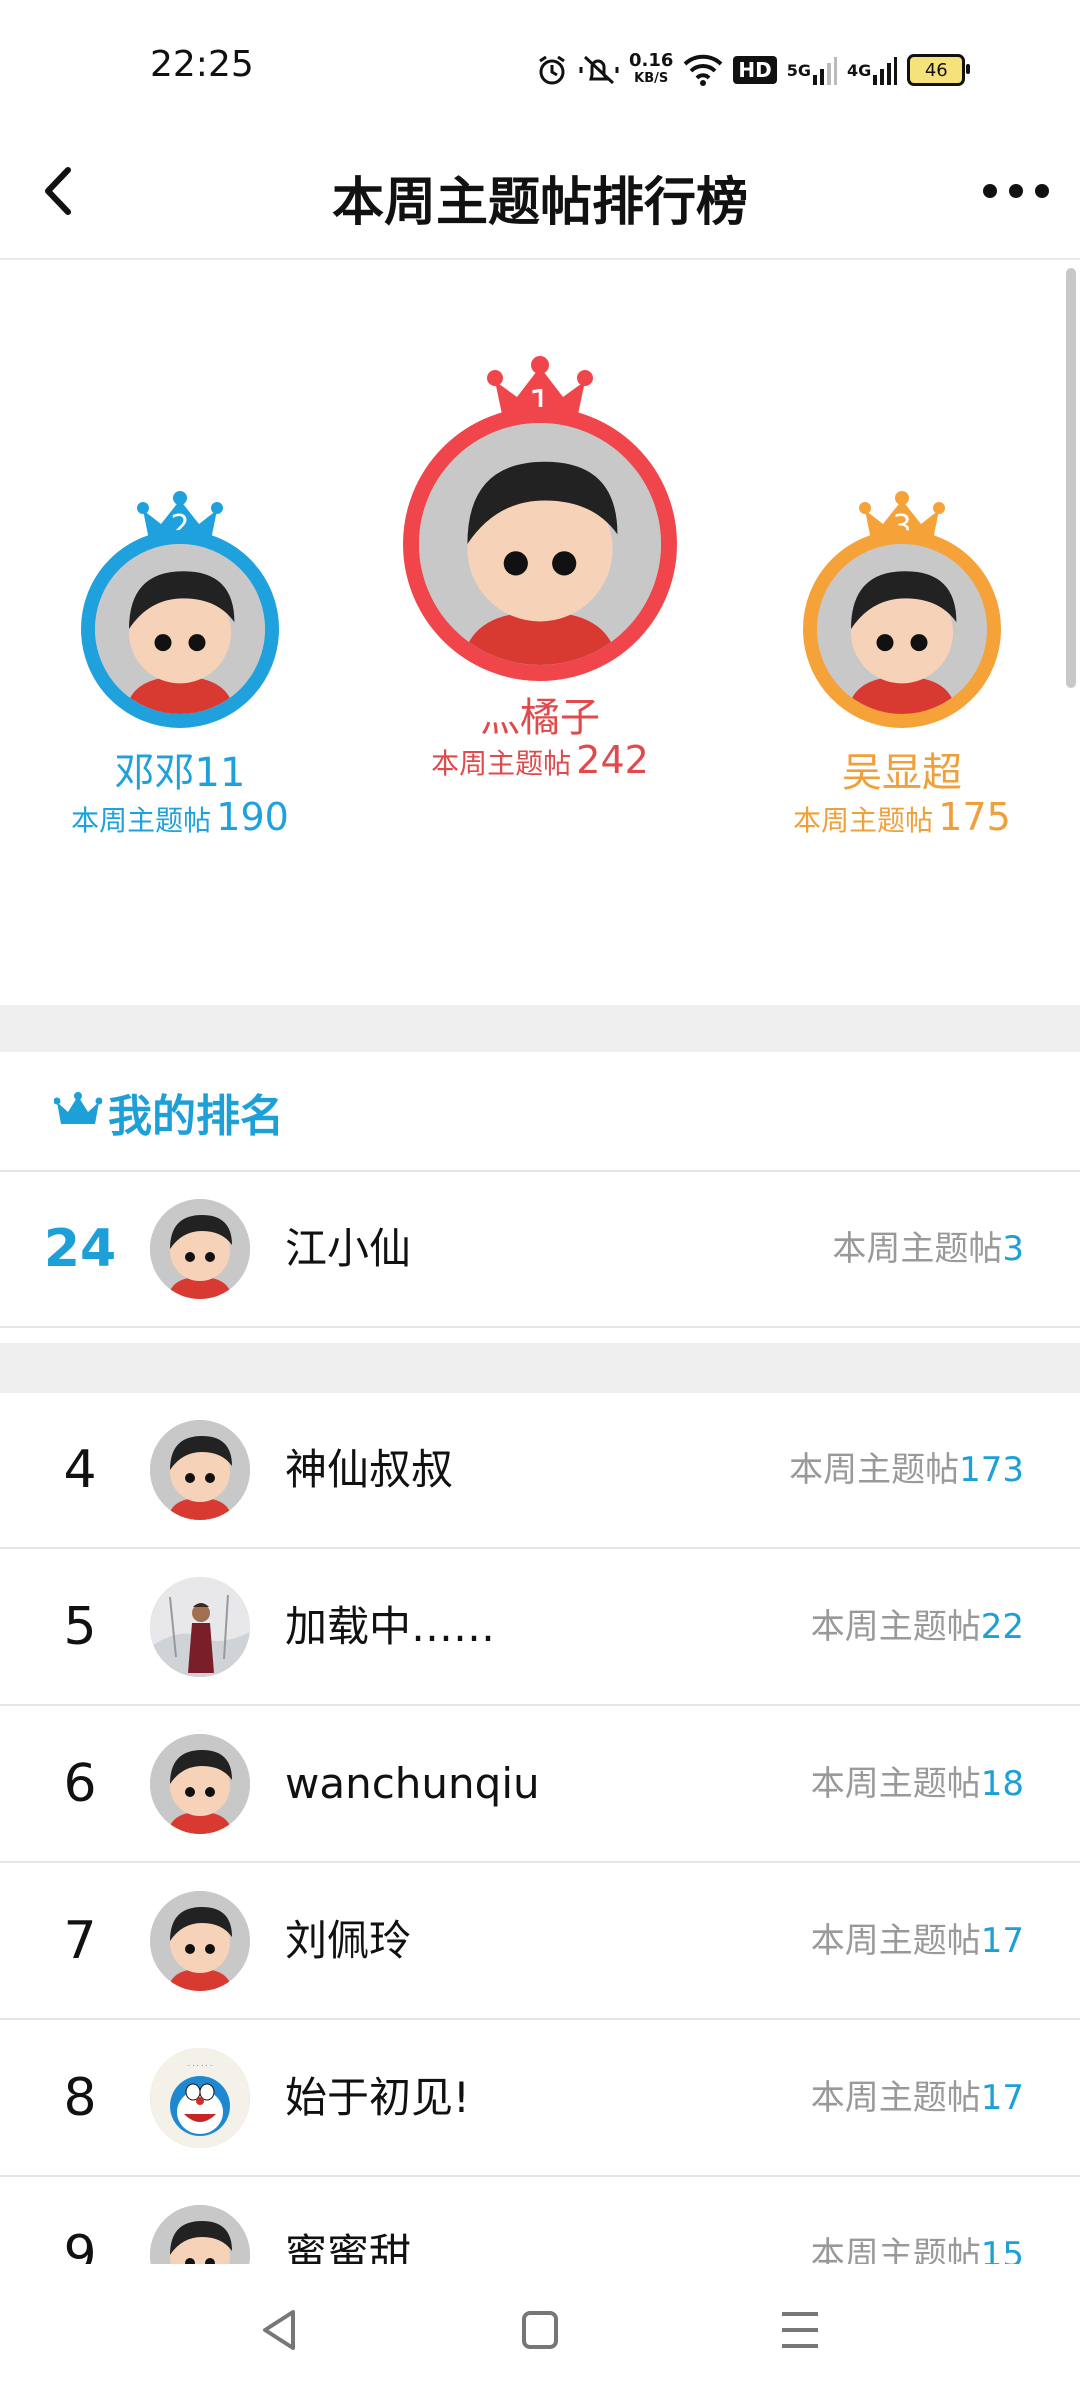 The height and width of the screenshot is (2400, 1080). Describe the element at coordinates (599, 70) in the screenshot. I see `mute-icon` at that location.